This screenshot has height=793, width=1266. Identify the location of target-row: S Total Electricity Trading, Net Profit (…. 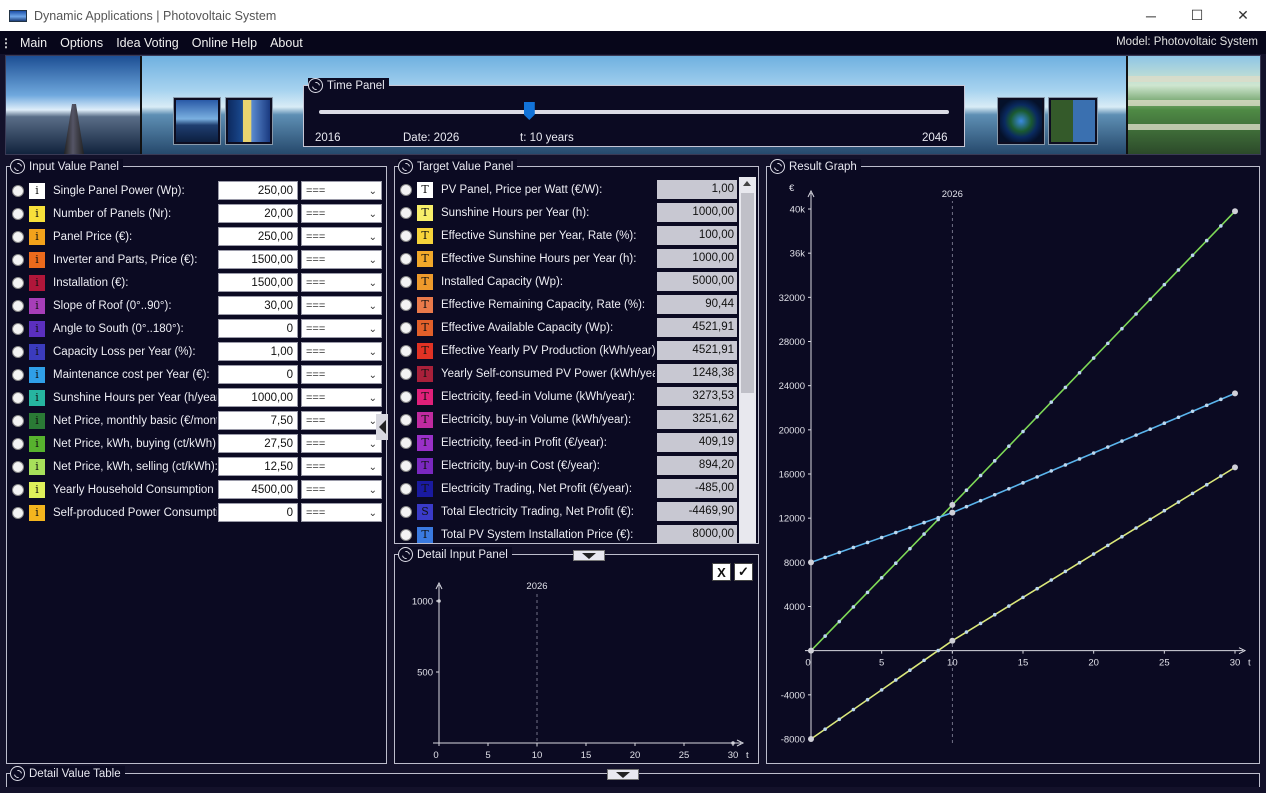
(525, 511).